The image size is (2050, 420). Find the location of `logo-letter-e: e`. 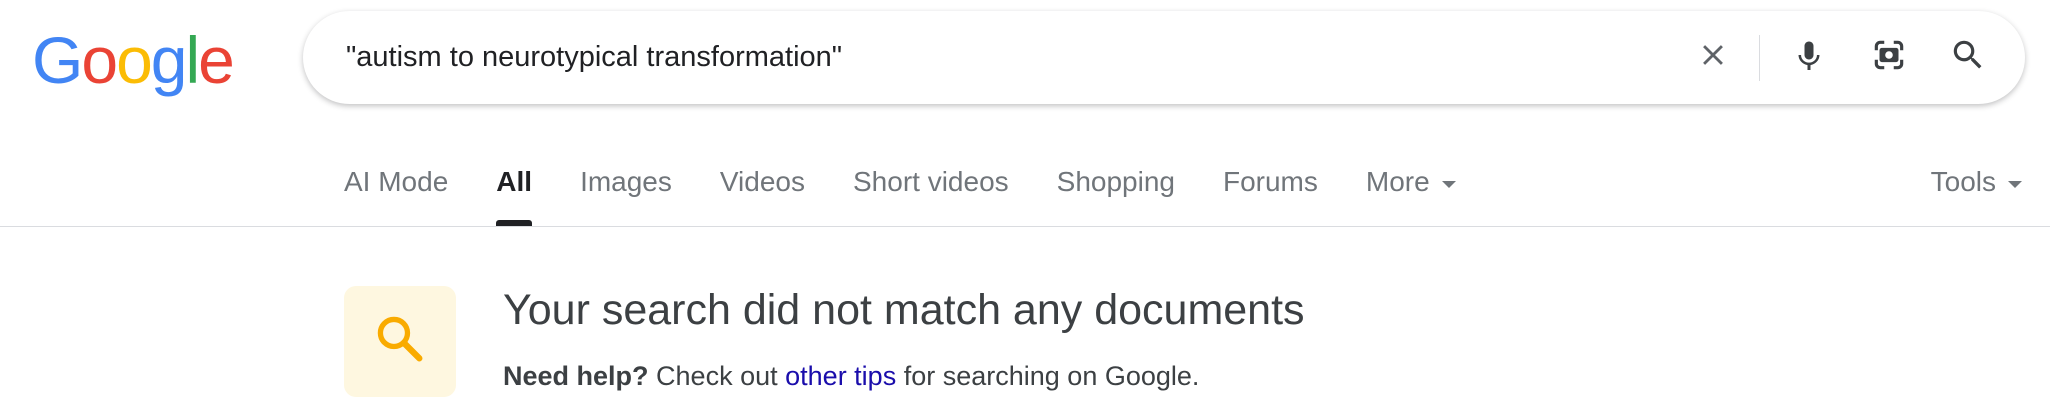

logo-letter-e: e is located at coordinates (216, 60).